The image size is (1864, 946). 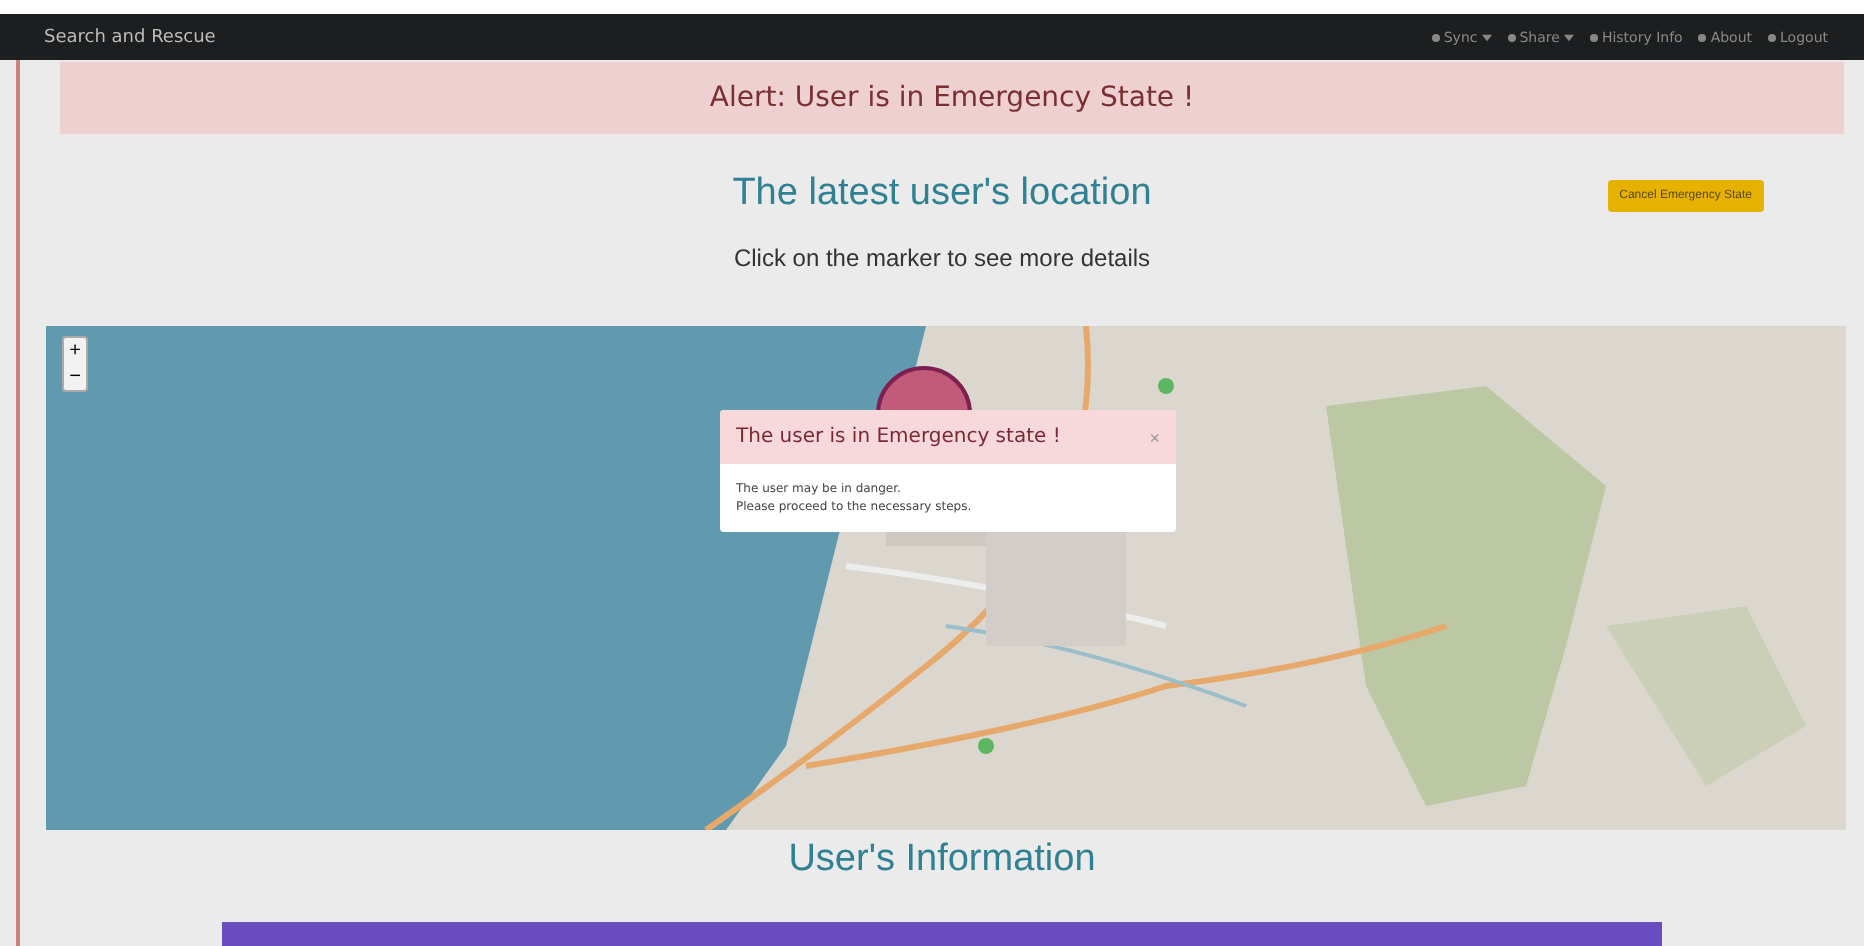 What do you see at coordinates (898, 437) in the screenshot?
I see `dialog-title: The user is in Emergency state !` at bounding box center [898, 437].